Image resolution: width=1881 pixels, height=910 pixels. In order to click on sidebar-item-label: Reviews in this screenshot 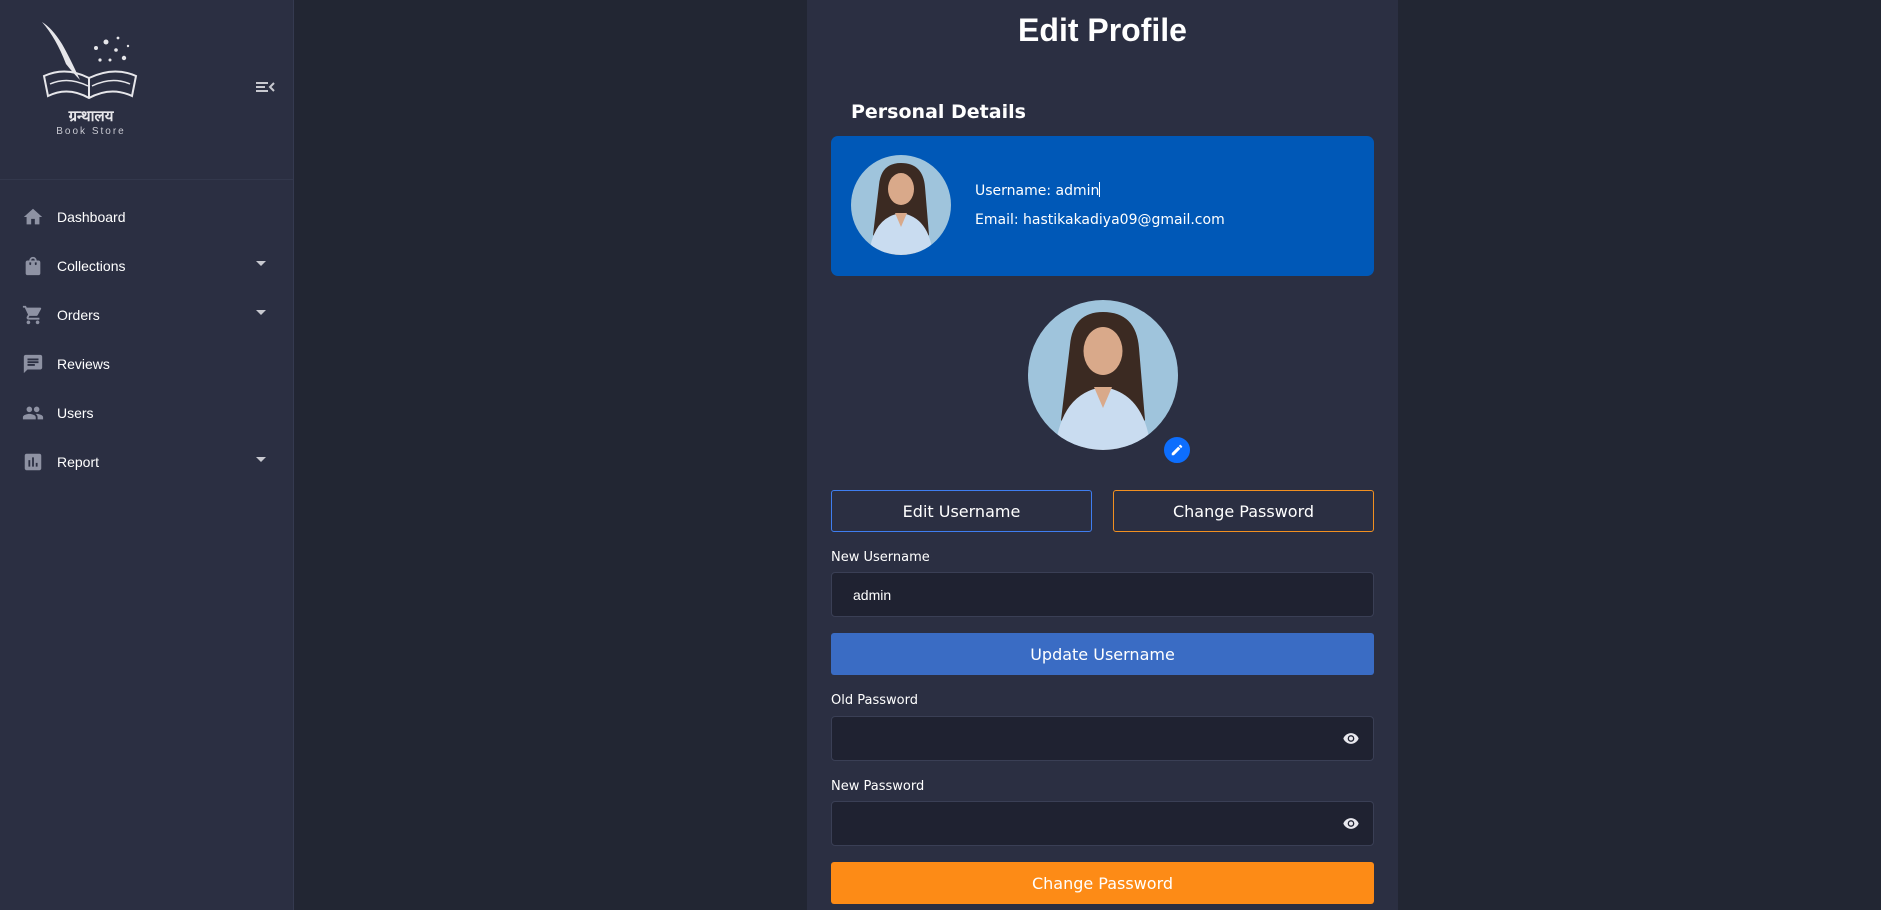, I will do `click(83, 363)`.